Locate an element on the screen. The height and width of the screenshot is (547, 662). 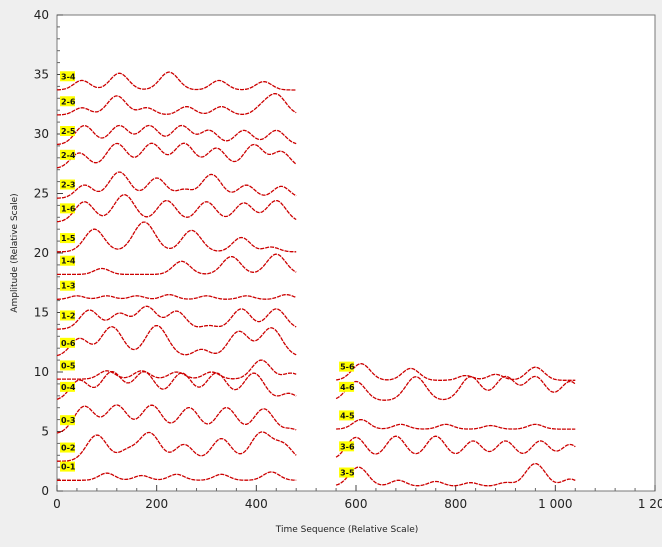
y-tick-label: 35 is located at coordinates (41, 75).